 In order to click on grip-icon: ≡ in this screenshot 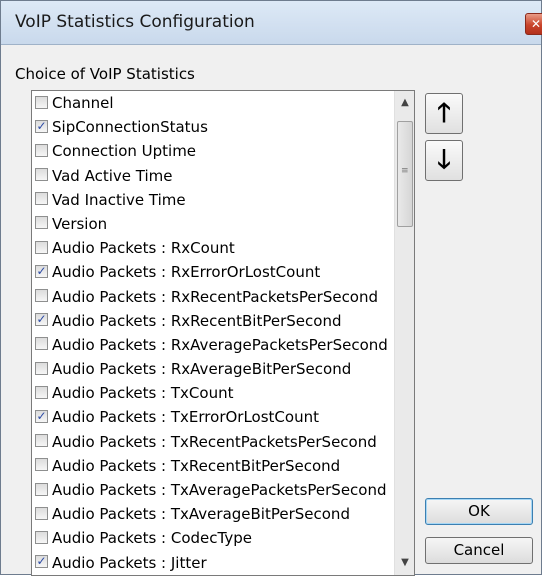, I will do `click(405, 171)`.